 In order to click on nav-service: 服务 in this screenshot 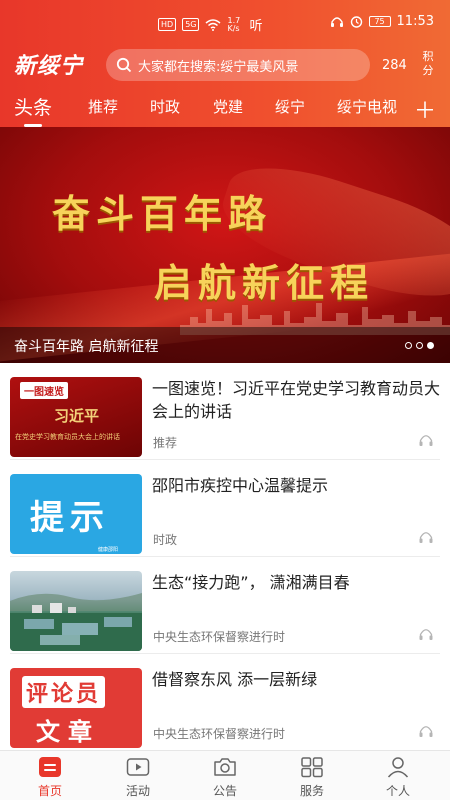, I will do `click(312, 775)`.